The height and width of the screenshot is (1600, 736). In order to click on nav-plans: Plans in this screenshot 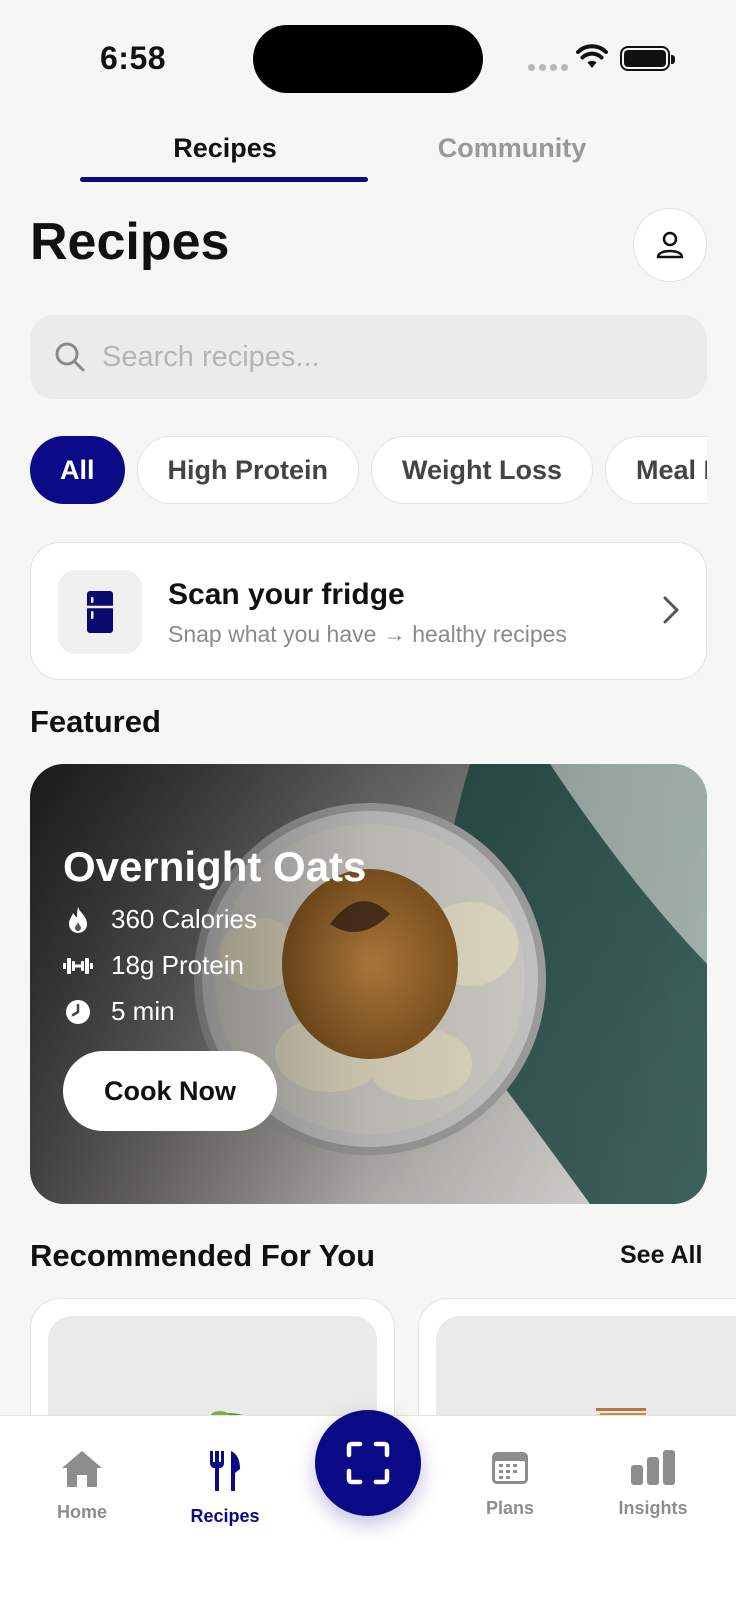, I will do `click(510, 1484)`.